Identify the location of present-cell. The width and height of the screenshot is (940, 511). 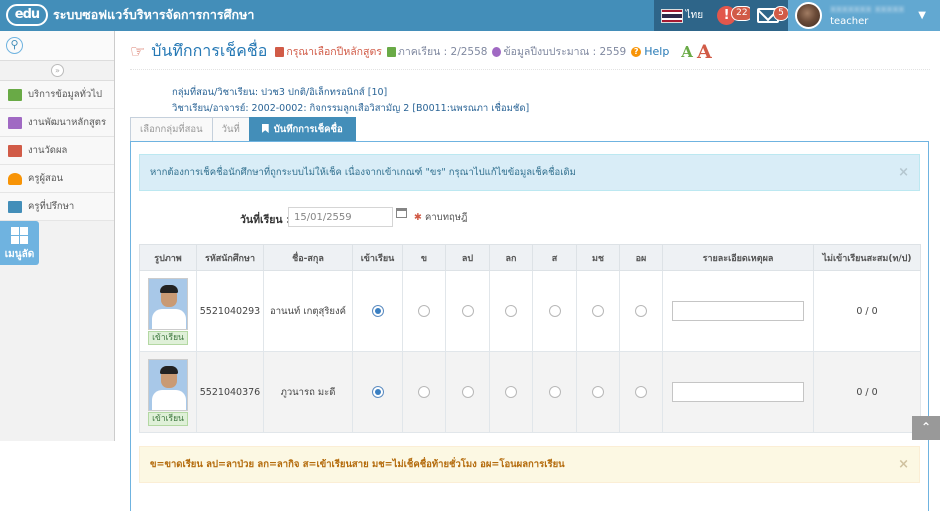
(377, 392).